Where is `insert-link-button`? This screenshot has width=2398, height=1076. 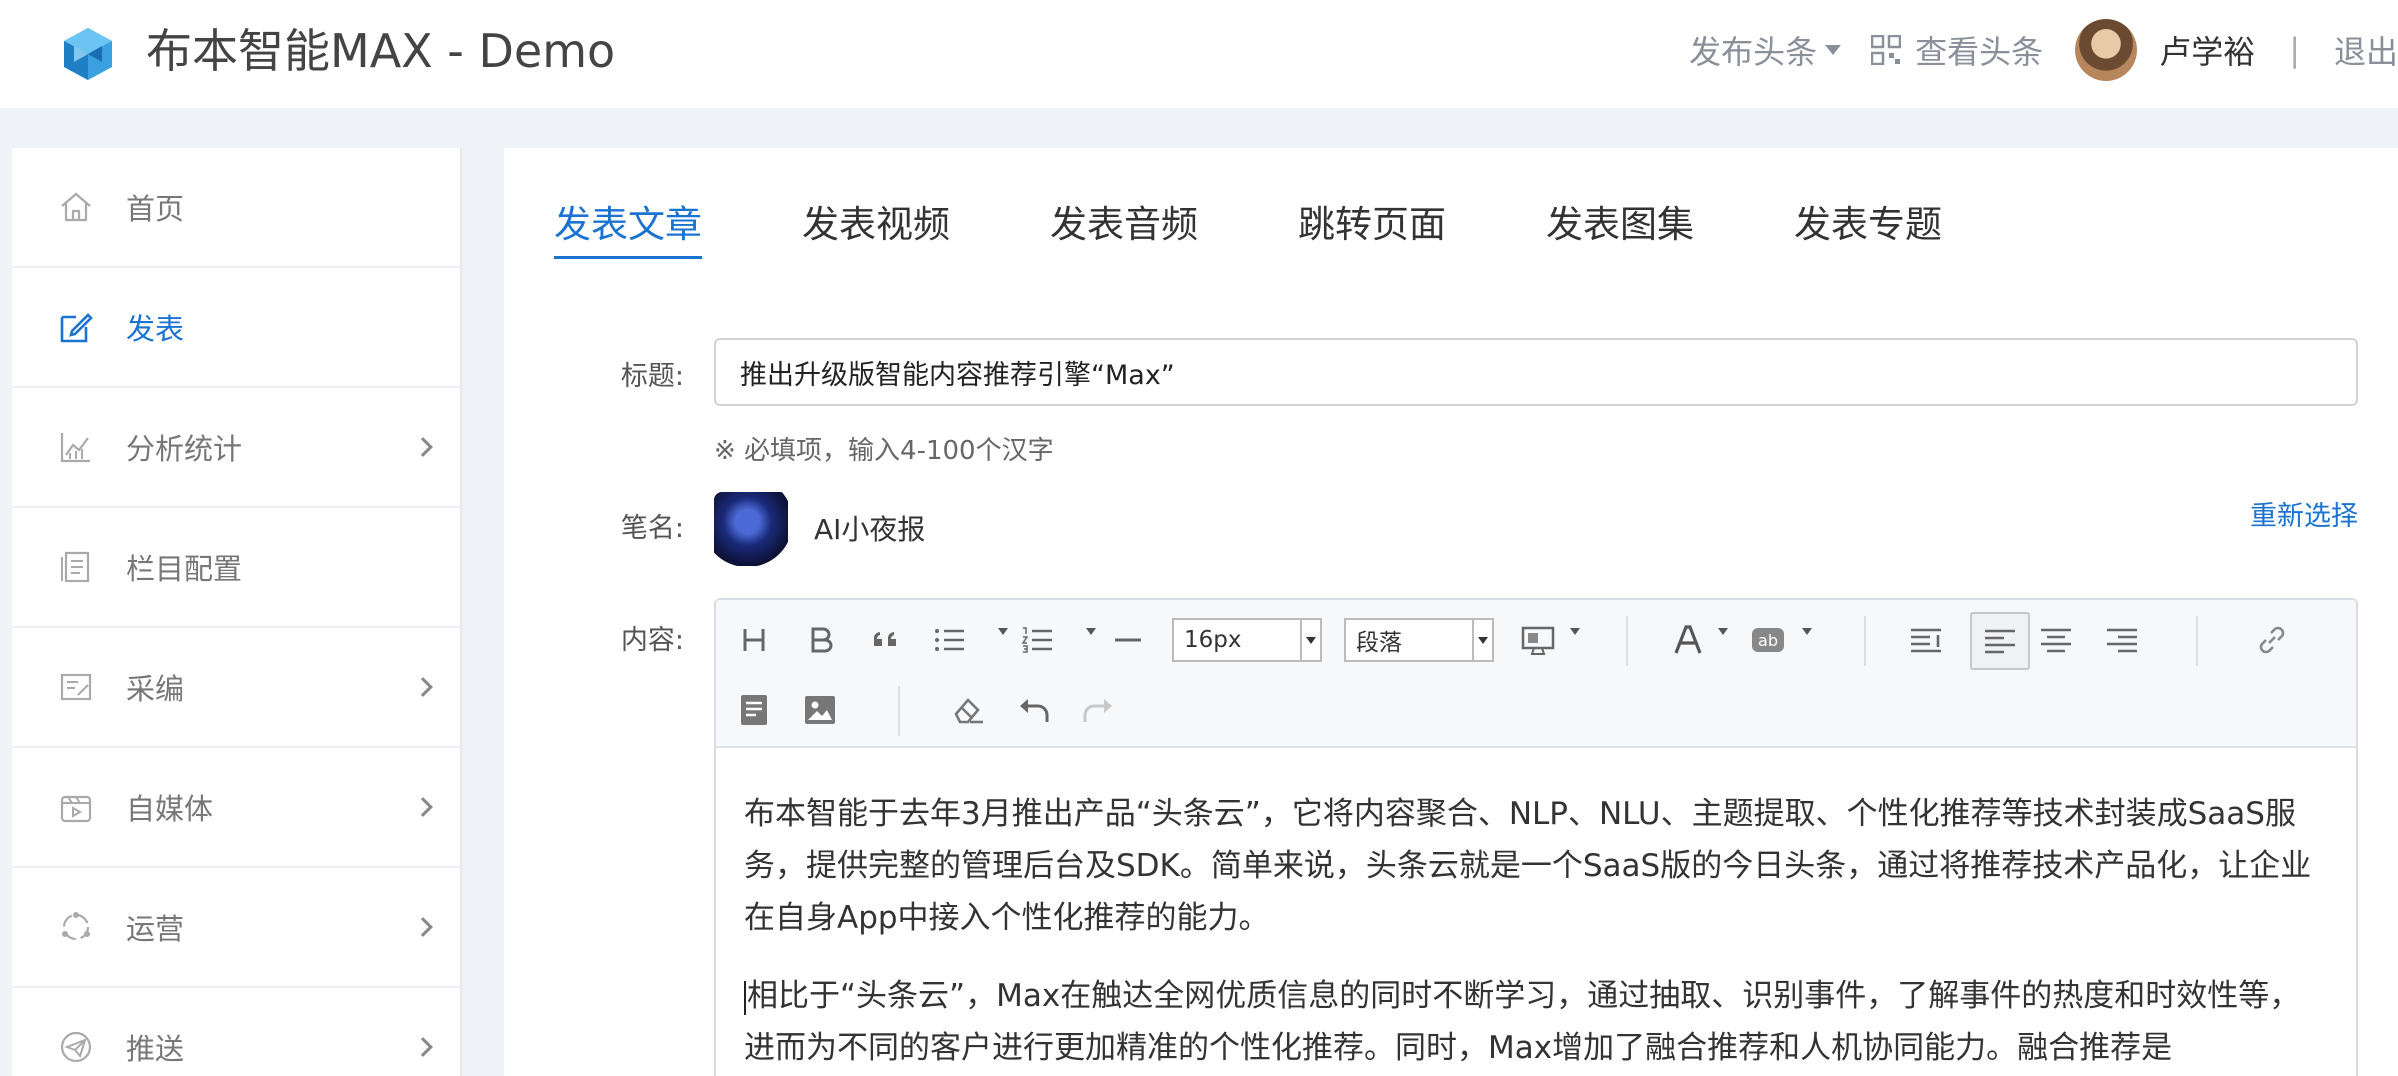 insert-link-button is located at coordinates (2272, 640).